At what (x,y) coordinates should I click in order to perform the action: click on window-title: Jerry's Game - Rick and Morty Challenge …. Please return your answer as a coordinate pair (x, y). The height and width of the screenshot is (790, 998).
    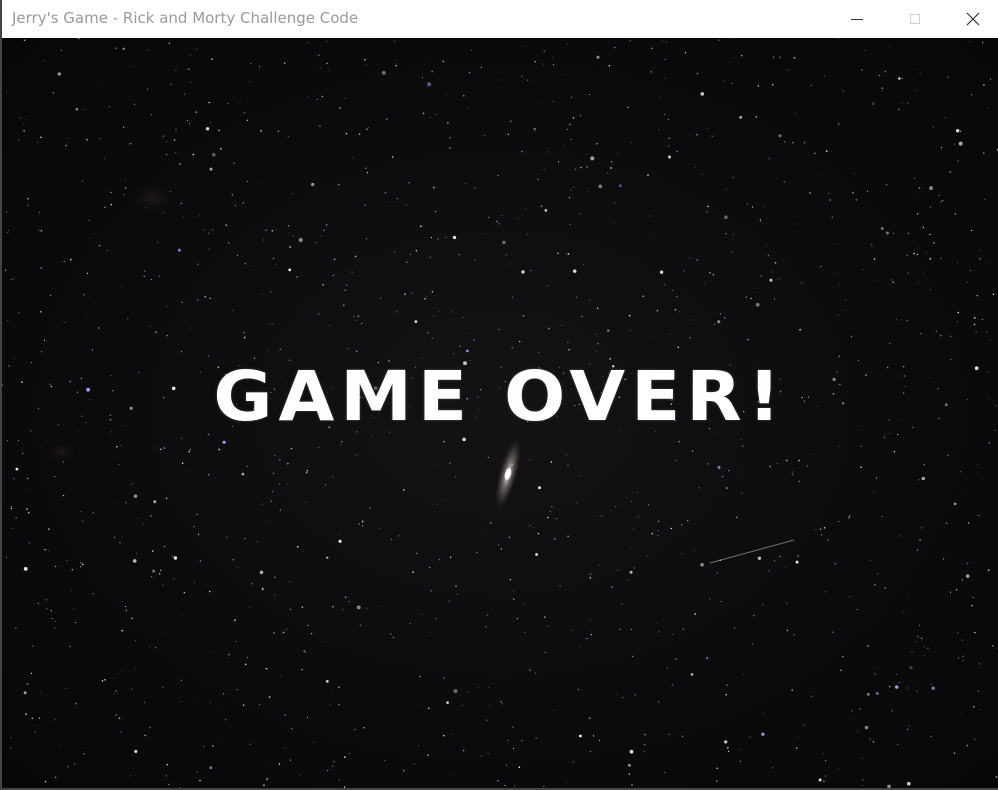
    Looking at the image, I should click on (185, 18).